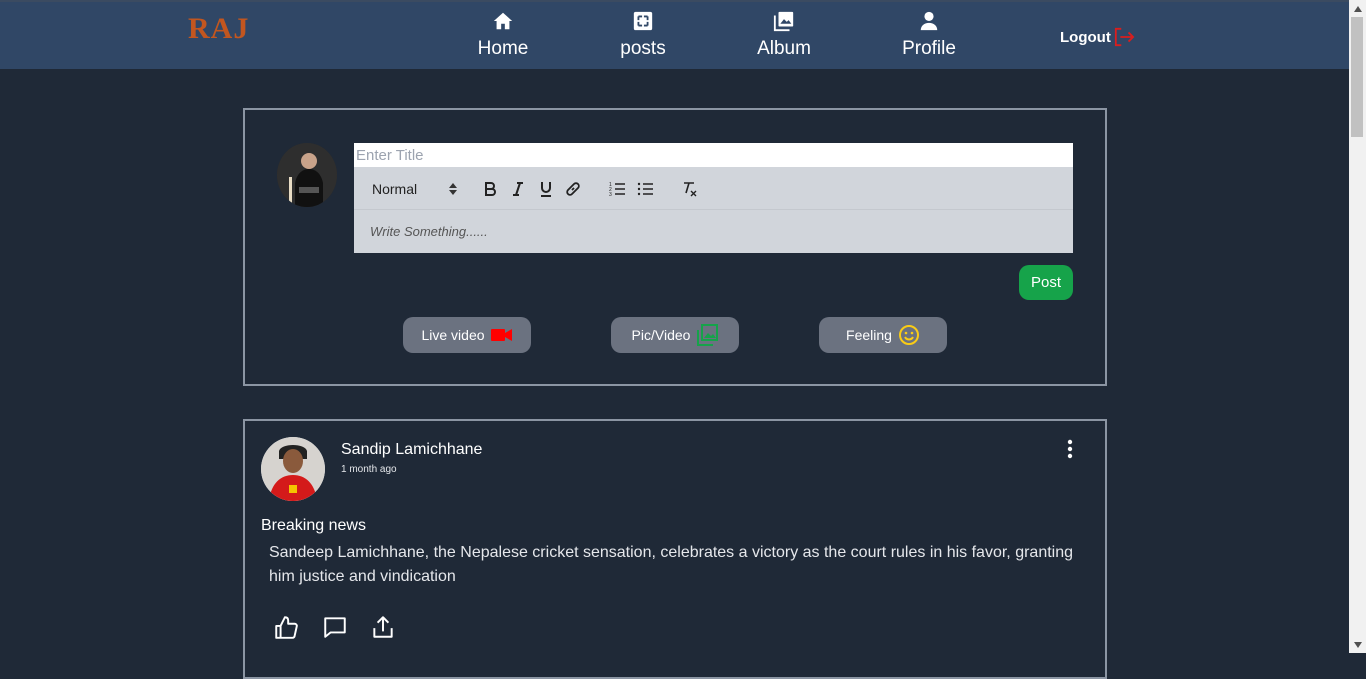 The image size is (1366, 679). What do you see at coordinates (643, 48) in the screenshot?
I see `nav-posts-label: posts` at bounding box center [643, 48].